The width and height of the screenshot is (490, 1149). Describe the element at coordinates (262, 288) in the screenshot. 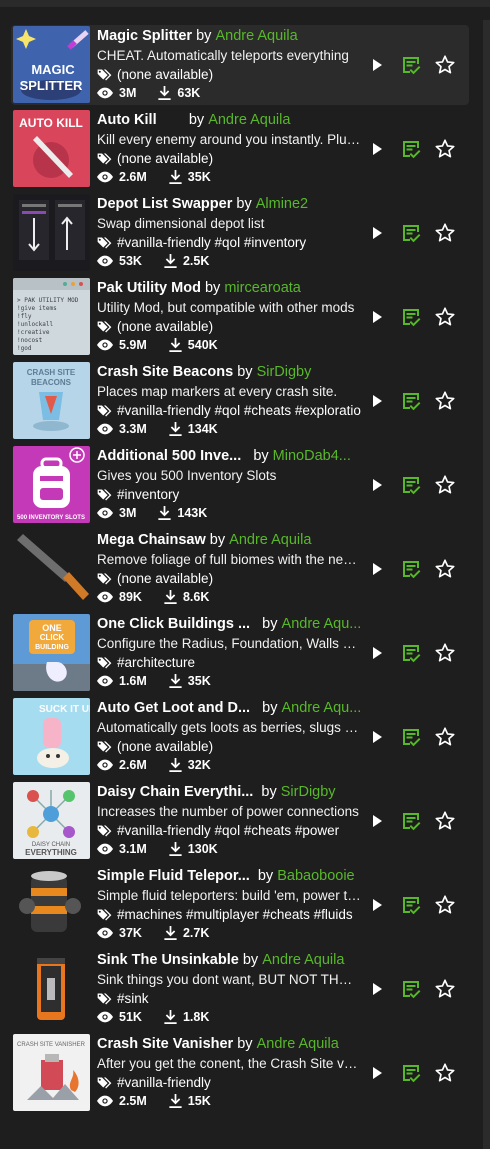

I see `mod-author: mircearoata` at that location.